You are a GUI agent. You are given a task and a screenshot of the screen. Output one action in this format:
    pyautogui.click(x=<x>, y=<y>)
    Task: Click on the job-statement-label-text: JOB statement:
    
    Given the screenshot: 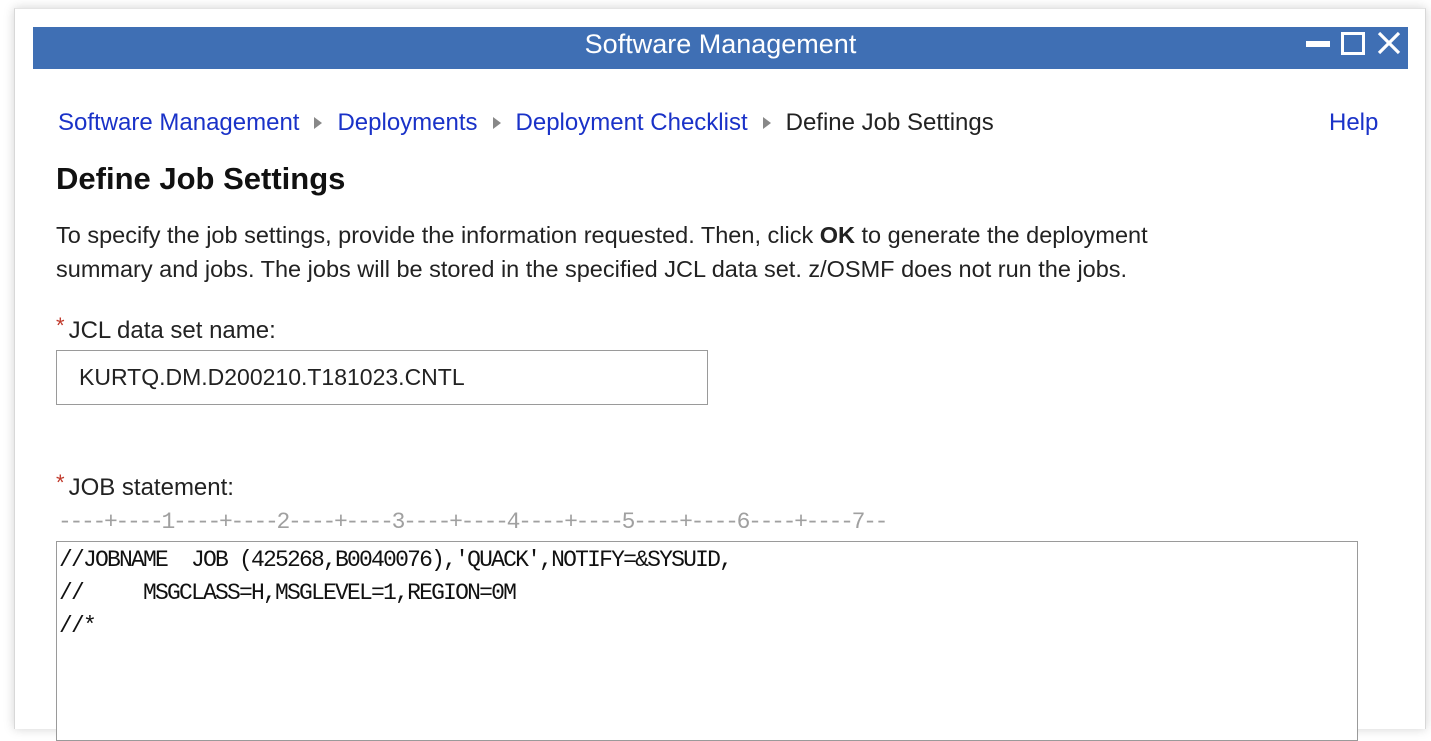 What is the action you would take?
    pyautogui.click(x=151, y=487)
    